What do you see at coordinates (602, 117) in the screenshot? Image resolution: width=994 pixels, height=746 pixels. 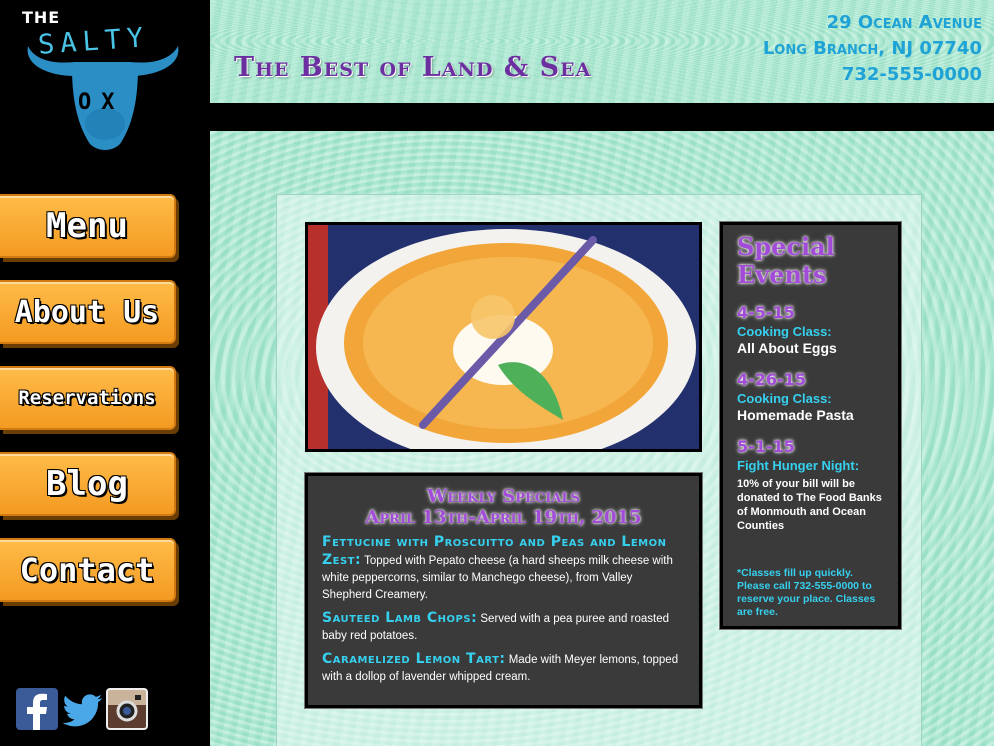 I see `header-divider` at bounding box center [602, 117].